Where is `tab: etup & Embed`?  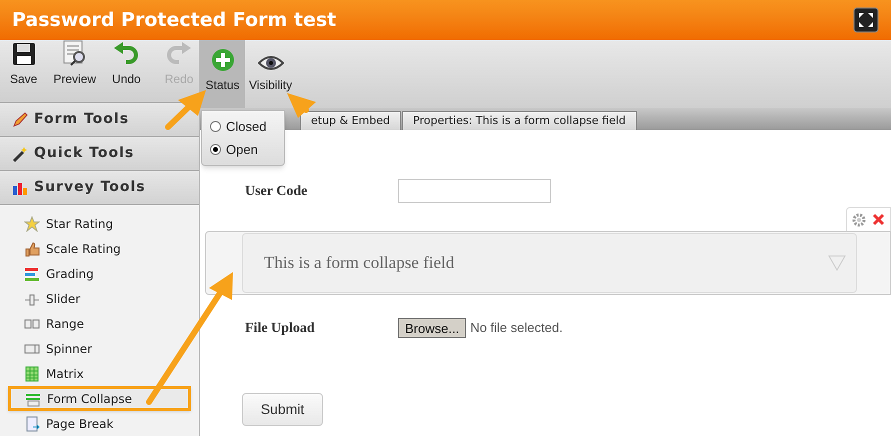
tab: etup & Embed is located at coordinates (351, 120).